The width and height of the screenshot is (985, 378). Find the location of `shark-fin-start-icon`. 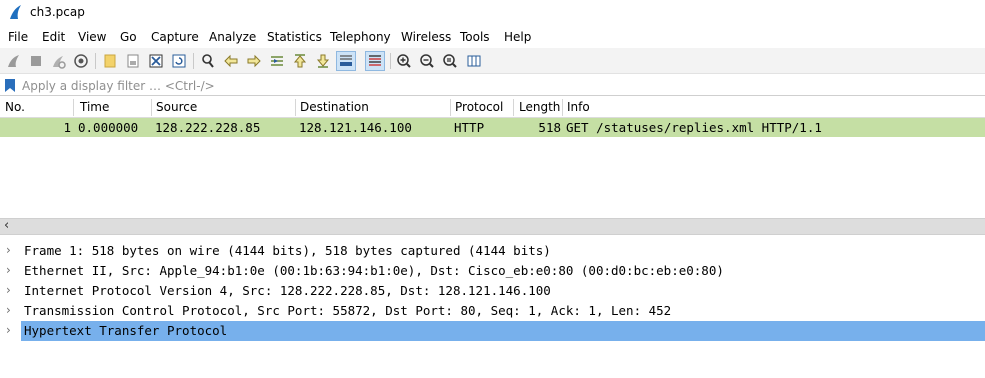

shark-fin-start-icon is located at coordinates (14, 61).